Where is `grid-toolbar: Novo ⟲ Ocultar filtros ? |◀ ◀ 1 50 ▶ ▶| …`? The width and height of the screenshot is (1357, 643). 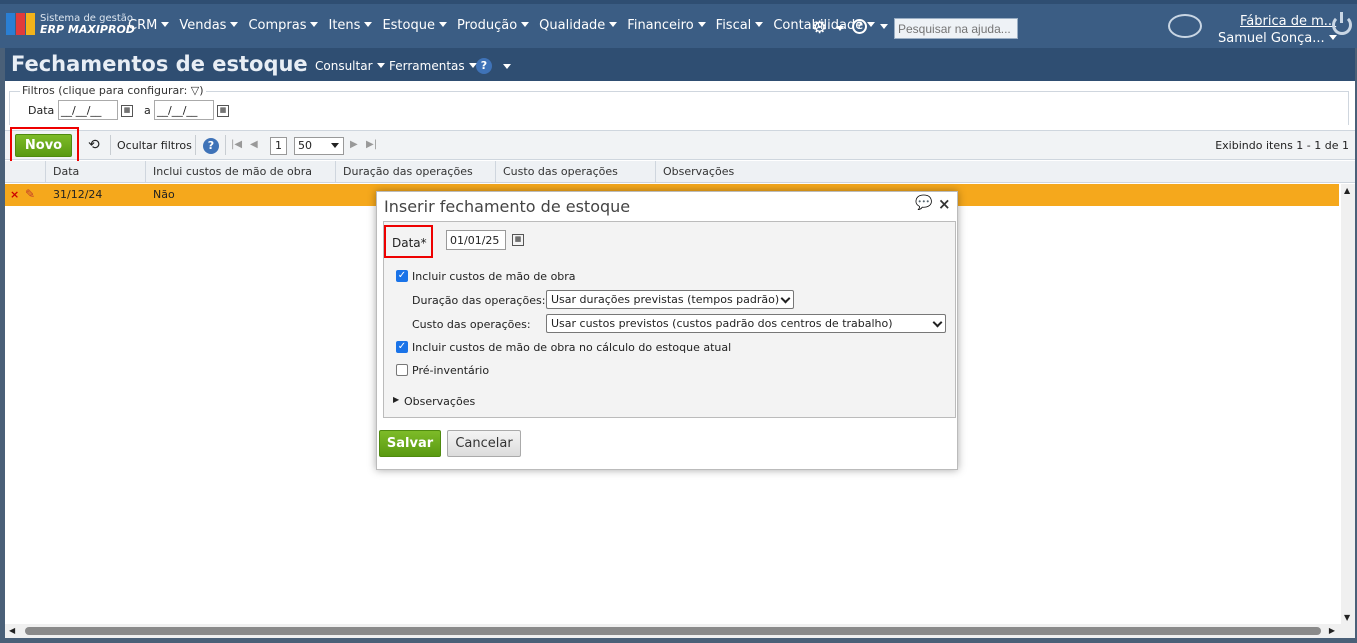 grid-toolbar: Novo ⟲ Ocultar filtros ? |◀ ◀ 1 50 ▶ ▶| … is located at coordinates (680, 146).